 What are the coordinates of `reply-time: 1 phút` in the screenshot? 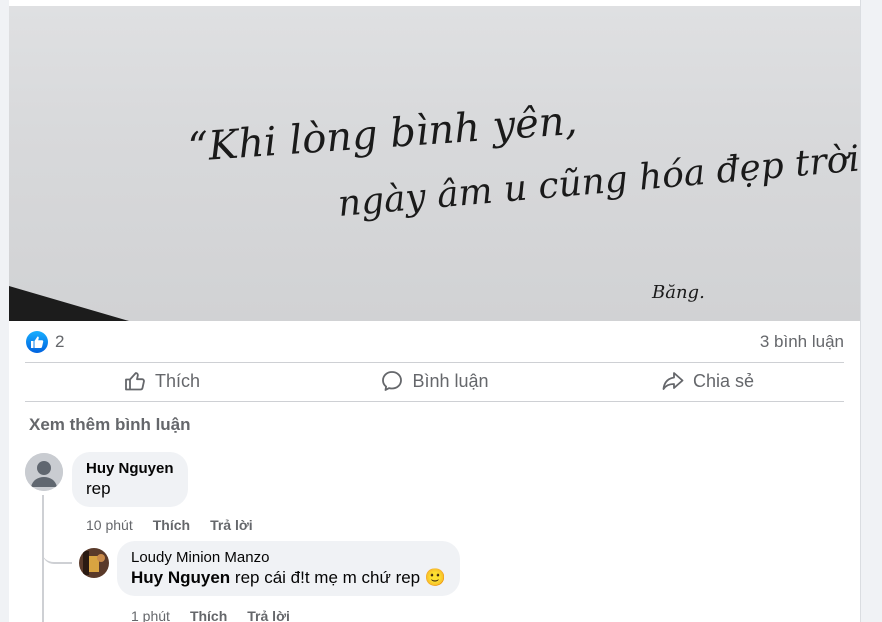 It's located at (150, 615).